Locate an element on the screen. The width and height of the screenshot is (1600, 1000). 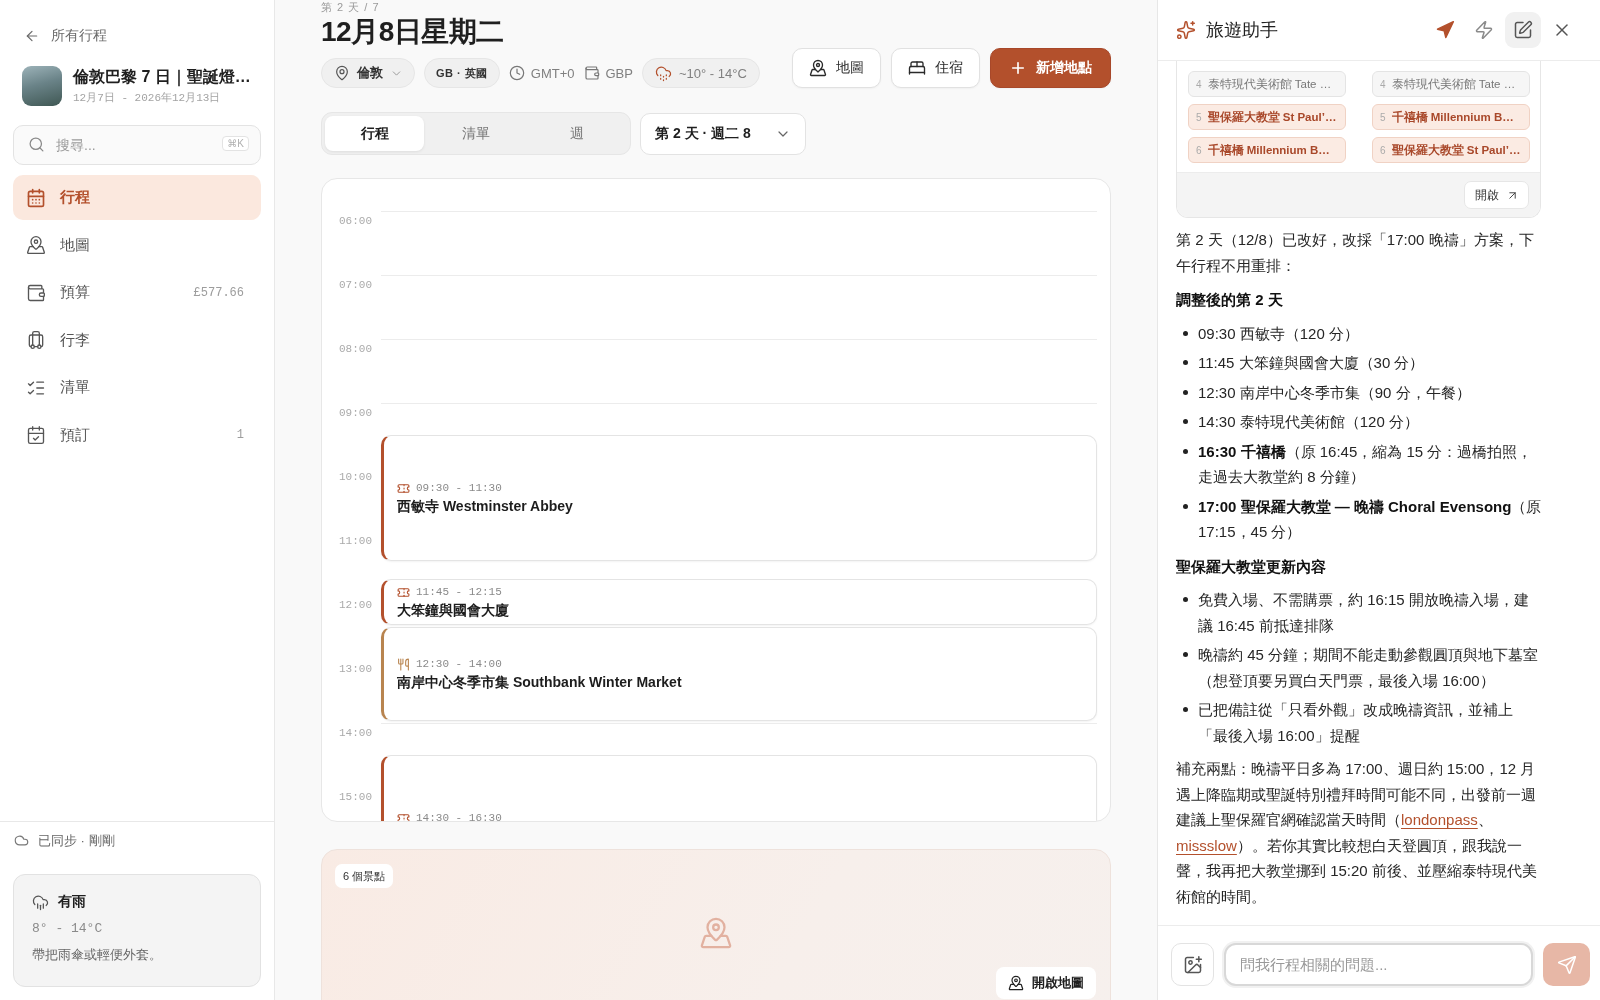
send-icon is located at coordinates (1566, 964).